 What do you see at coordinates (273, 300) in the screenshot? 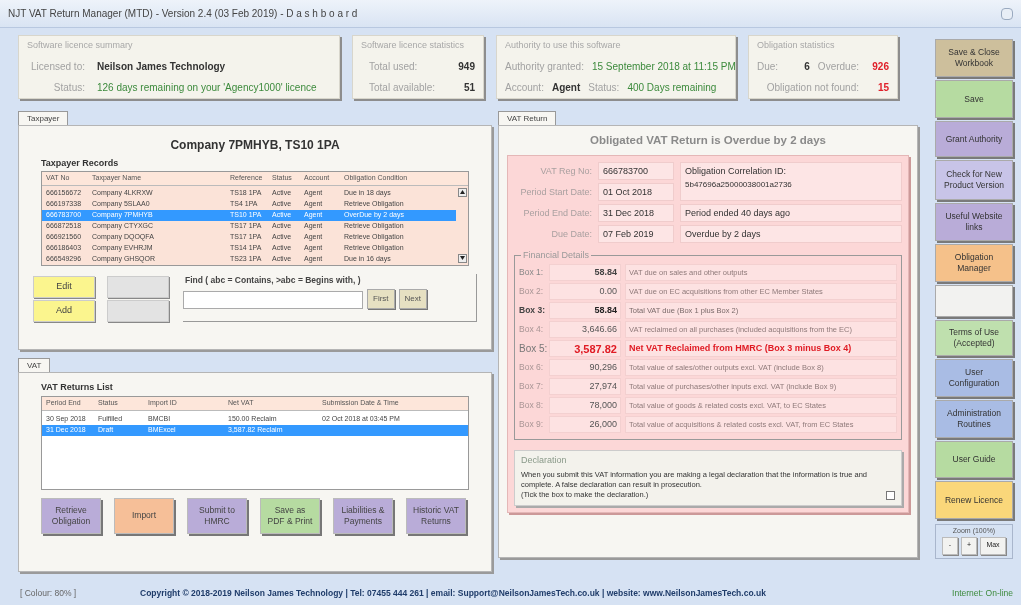
I see `find-field` at bounding box center [273, 300].